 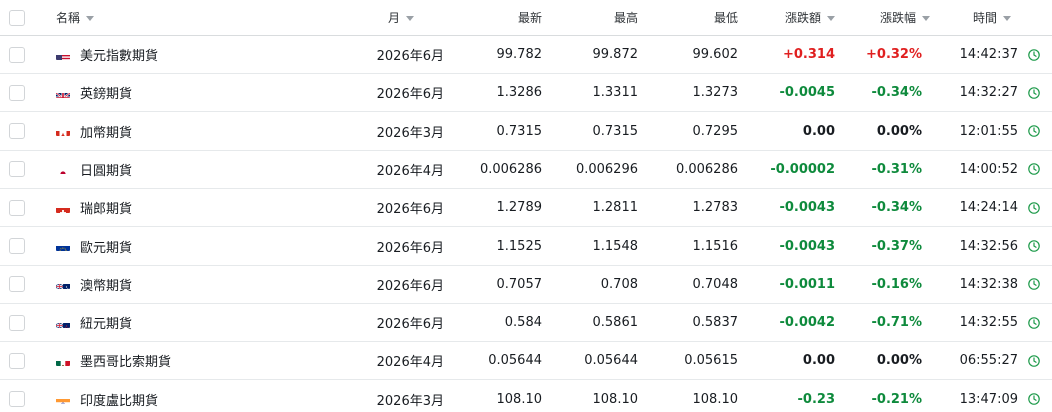 What do you see at coordinates (611, 361) in the screenshot?
I see `high-price: 0.05644` at bounding box center [611, 361].